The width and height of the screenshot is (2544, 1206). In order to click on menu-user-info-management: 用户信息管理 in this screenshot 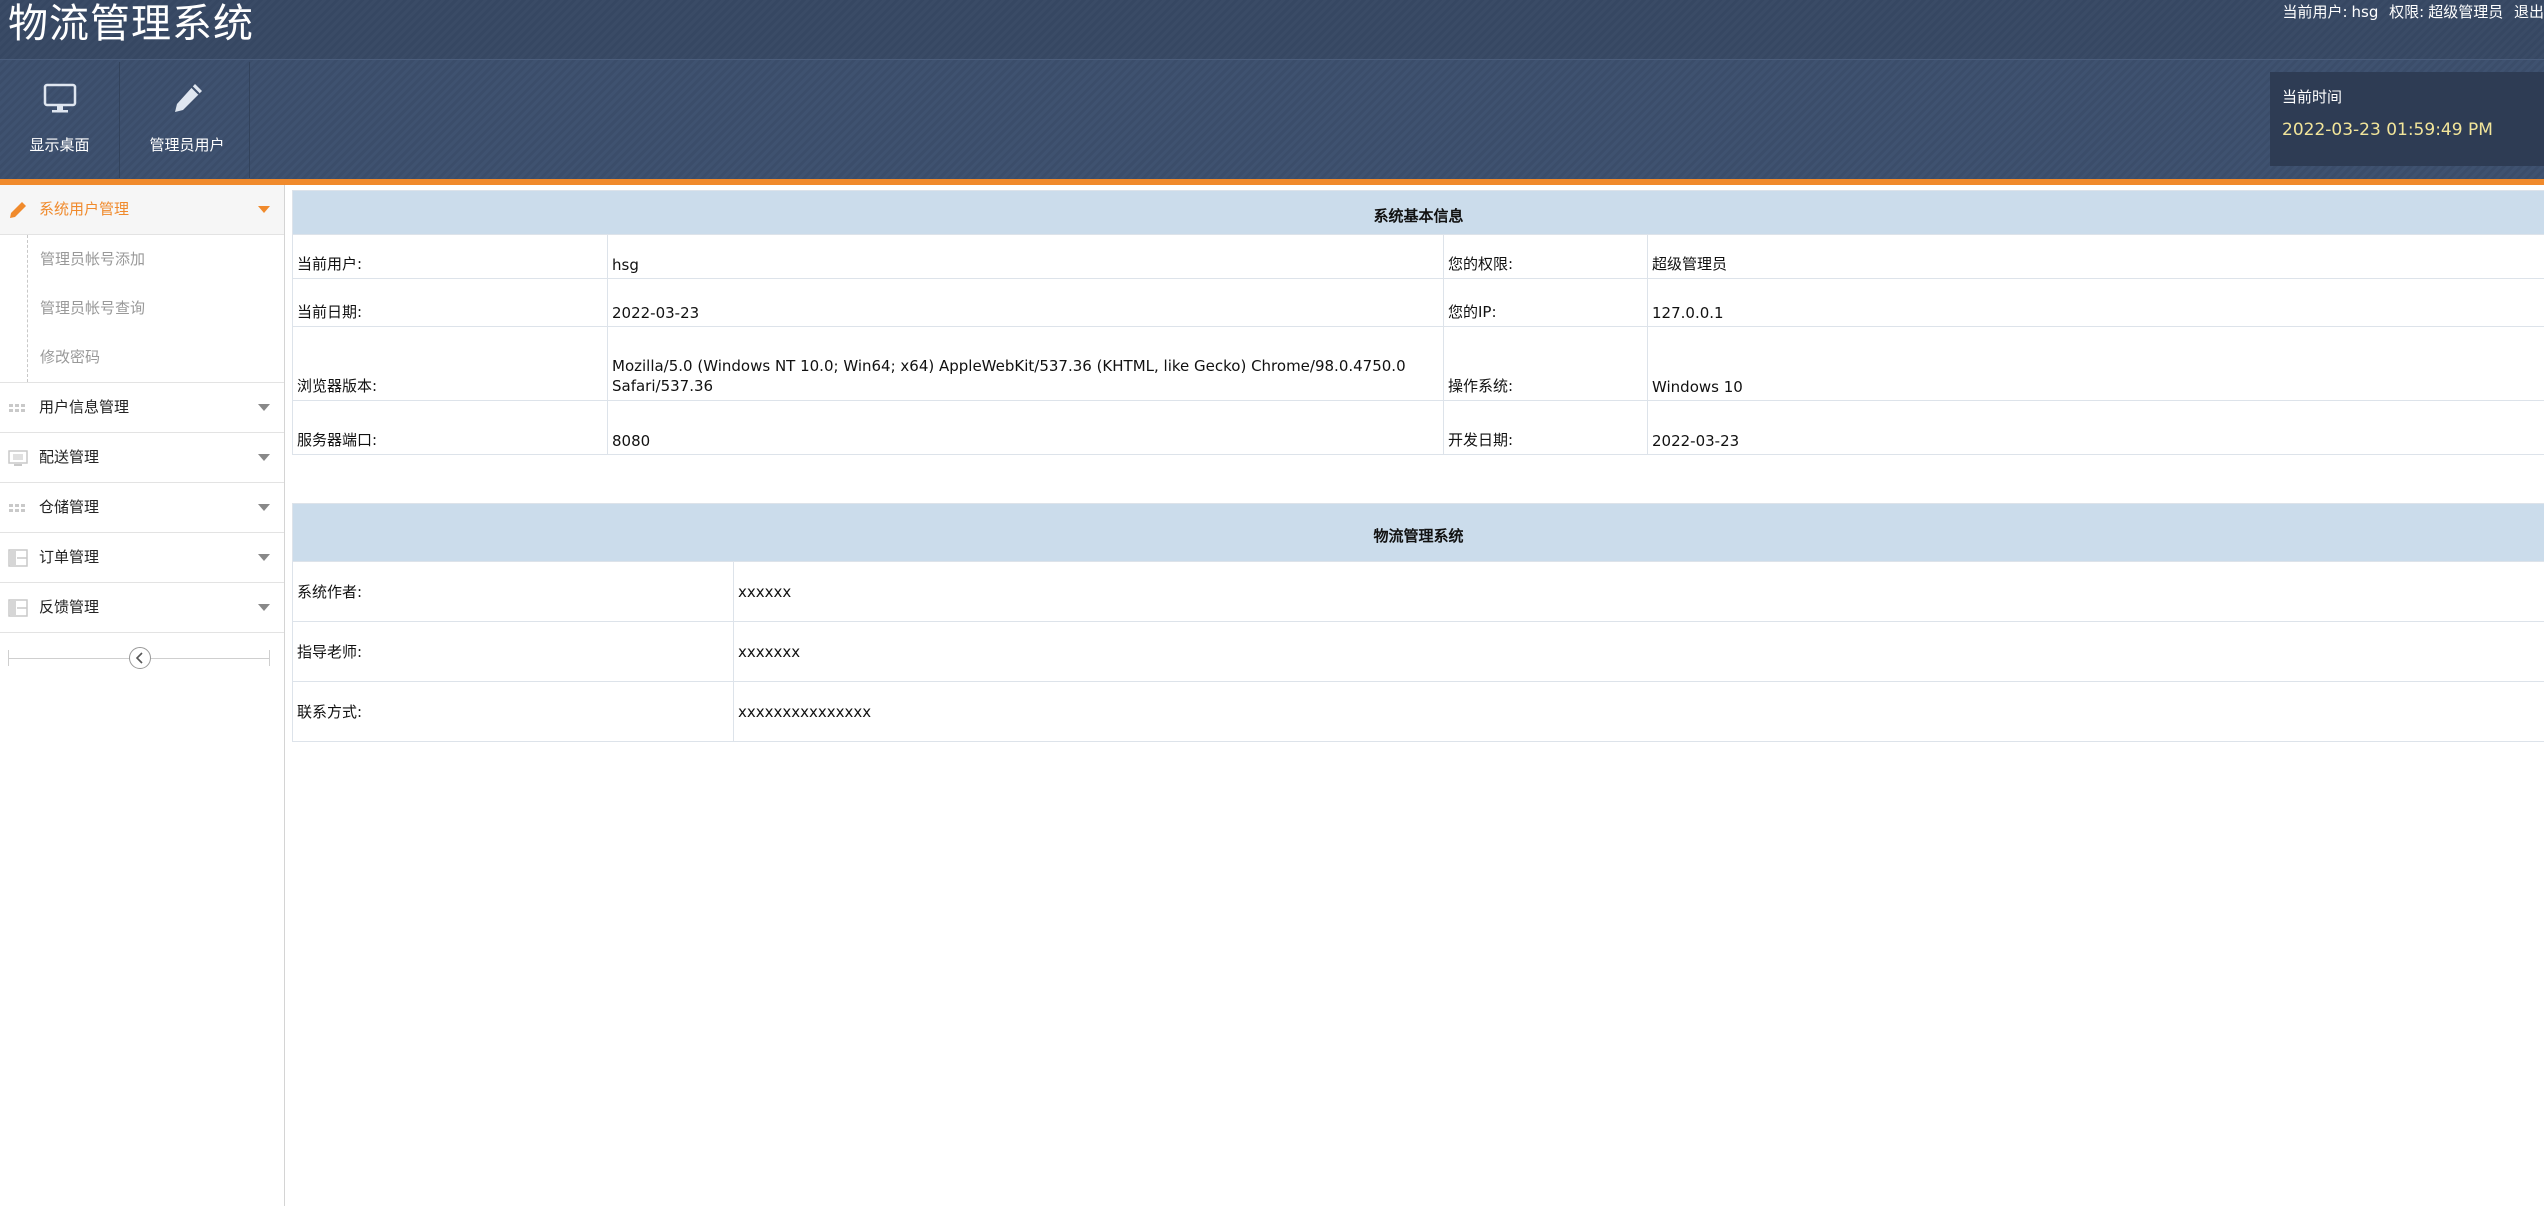, I will do `click(142, 408)`.